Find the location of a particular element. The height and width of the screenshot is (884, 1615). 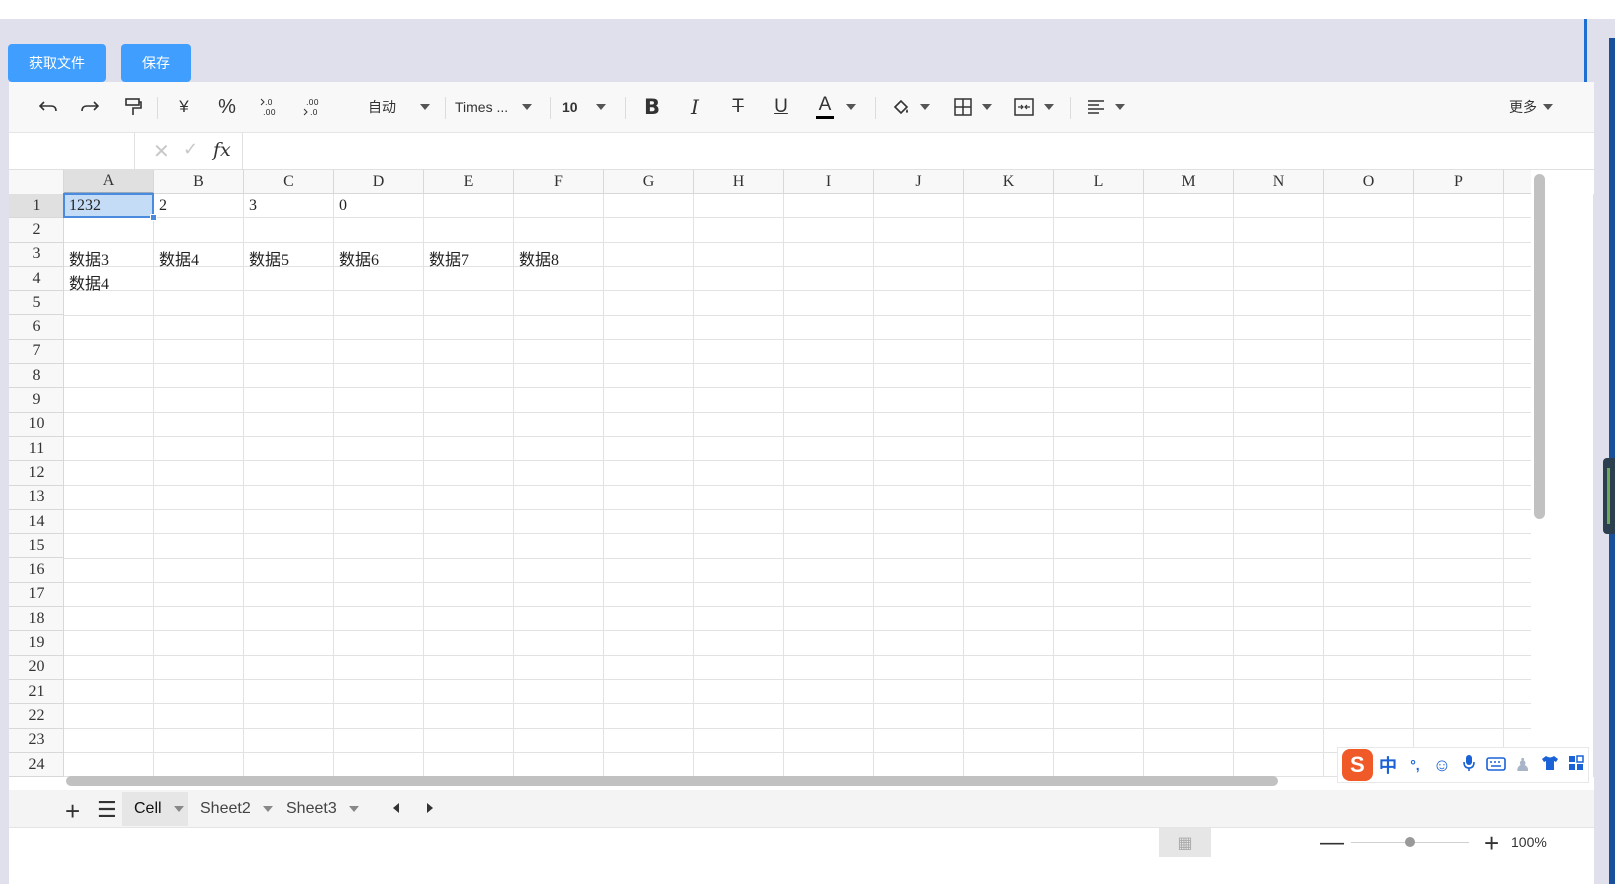

number-format-dropdown: 自动 is located at coordinates (399, 107).